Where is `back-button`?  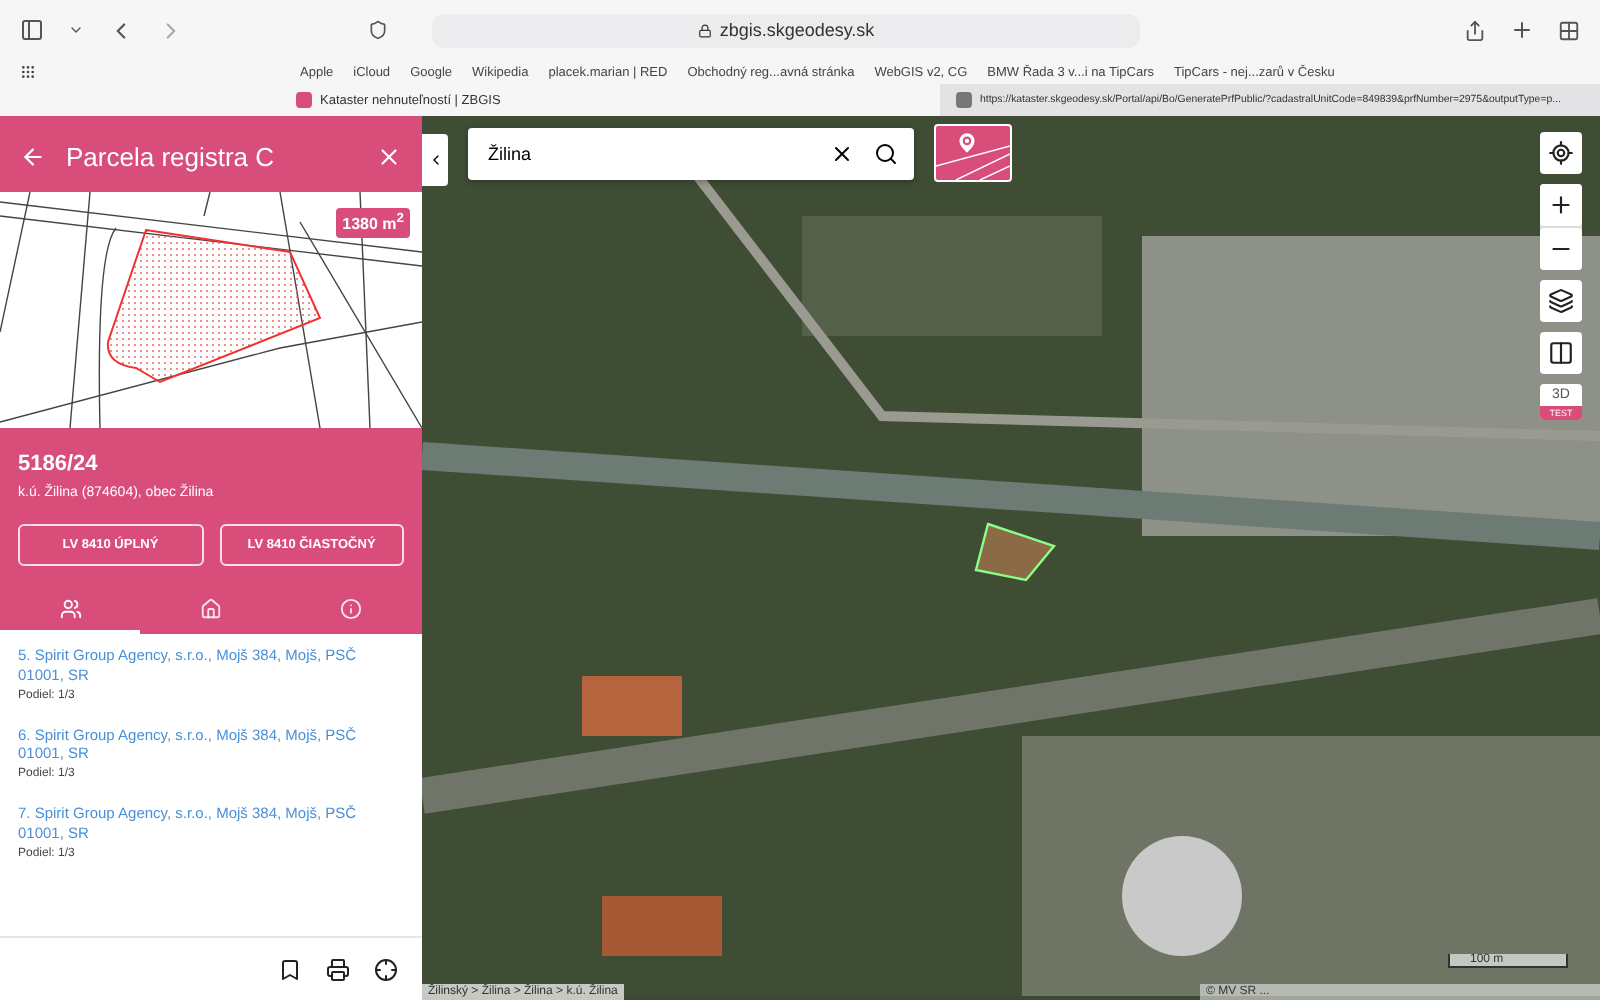
back-button is located at coordinates (33, 156).